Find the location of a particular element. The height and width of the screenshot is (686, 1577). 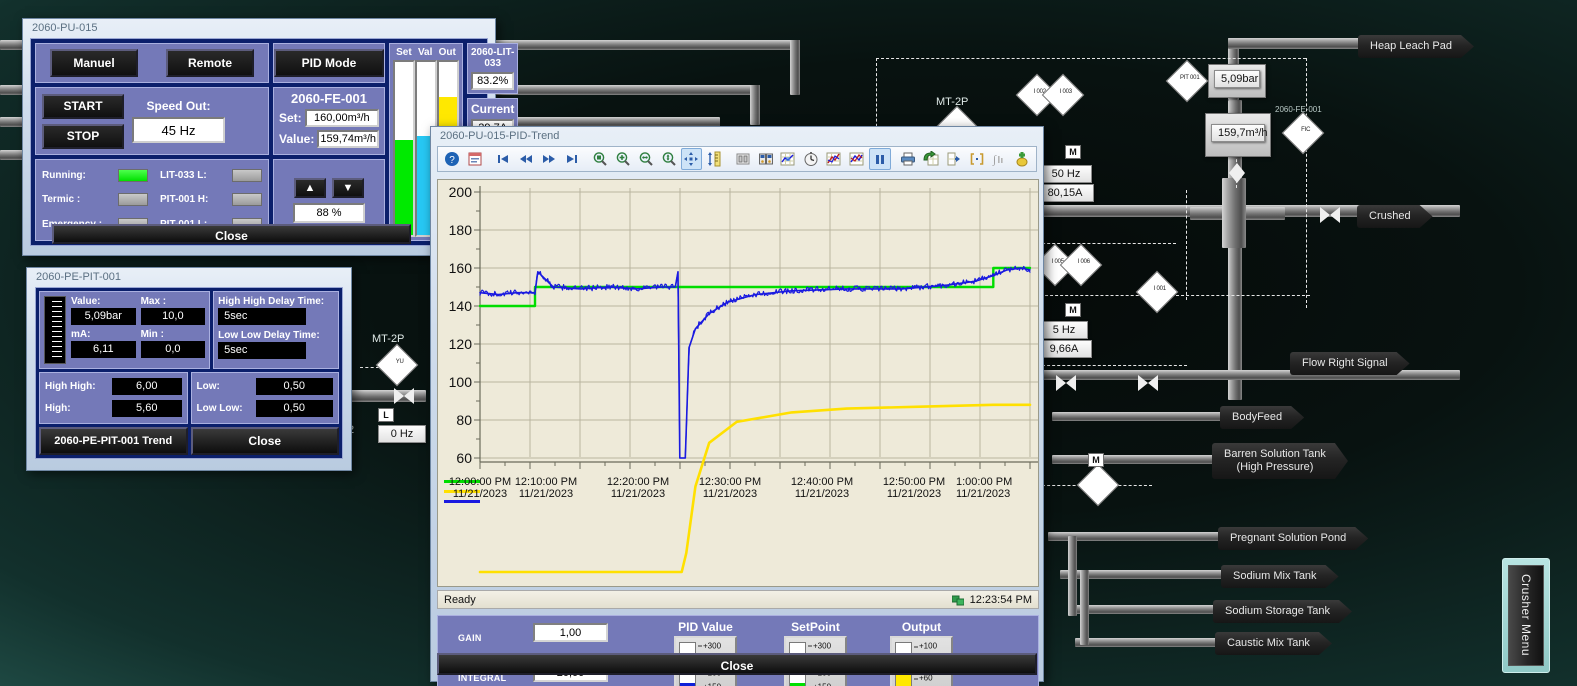

instrument-diamond-lower is located at coordinates (1098, 485).